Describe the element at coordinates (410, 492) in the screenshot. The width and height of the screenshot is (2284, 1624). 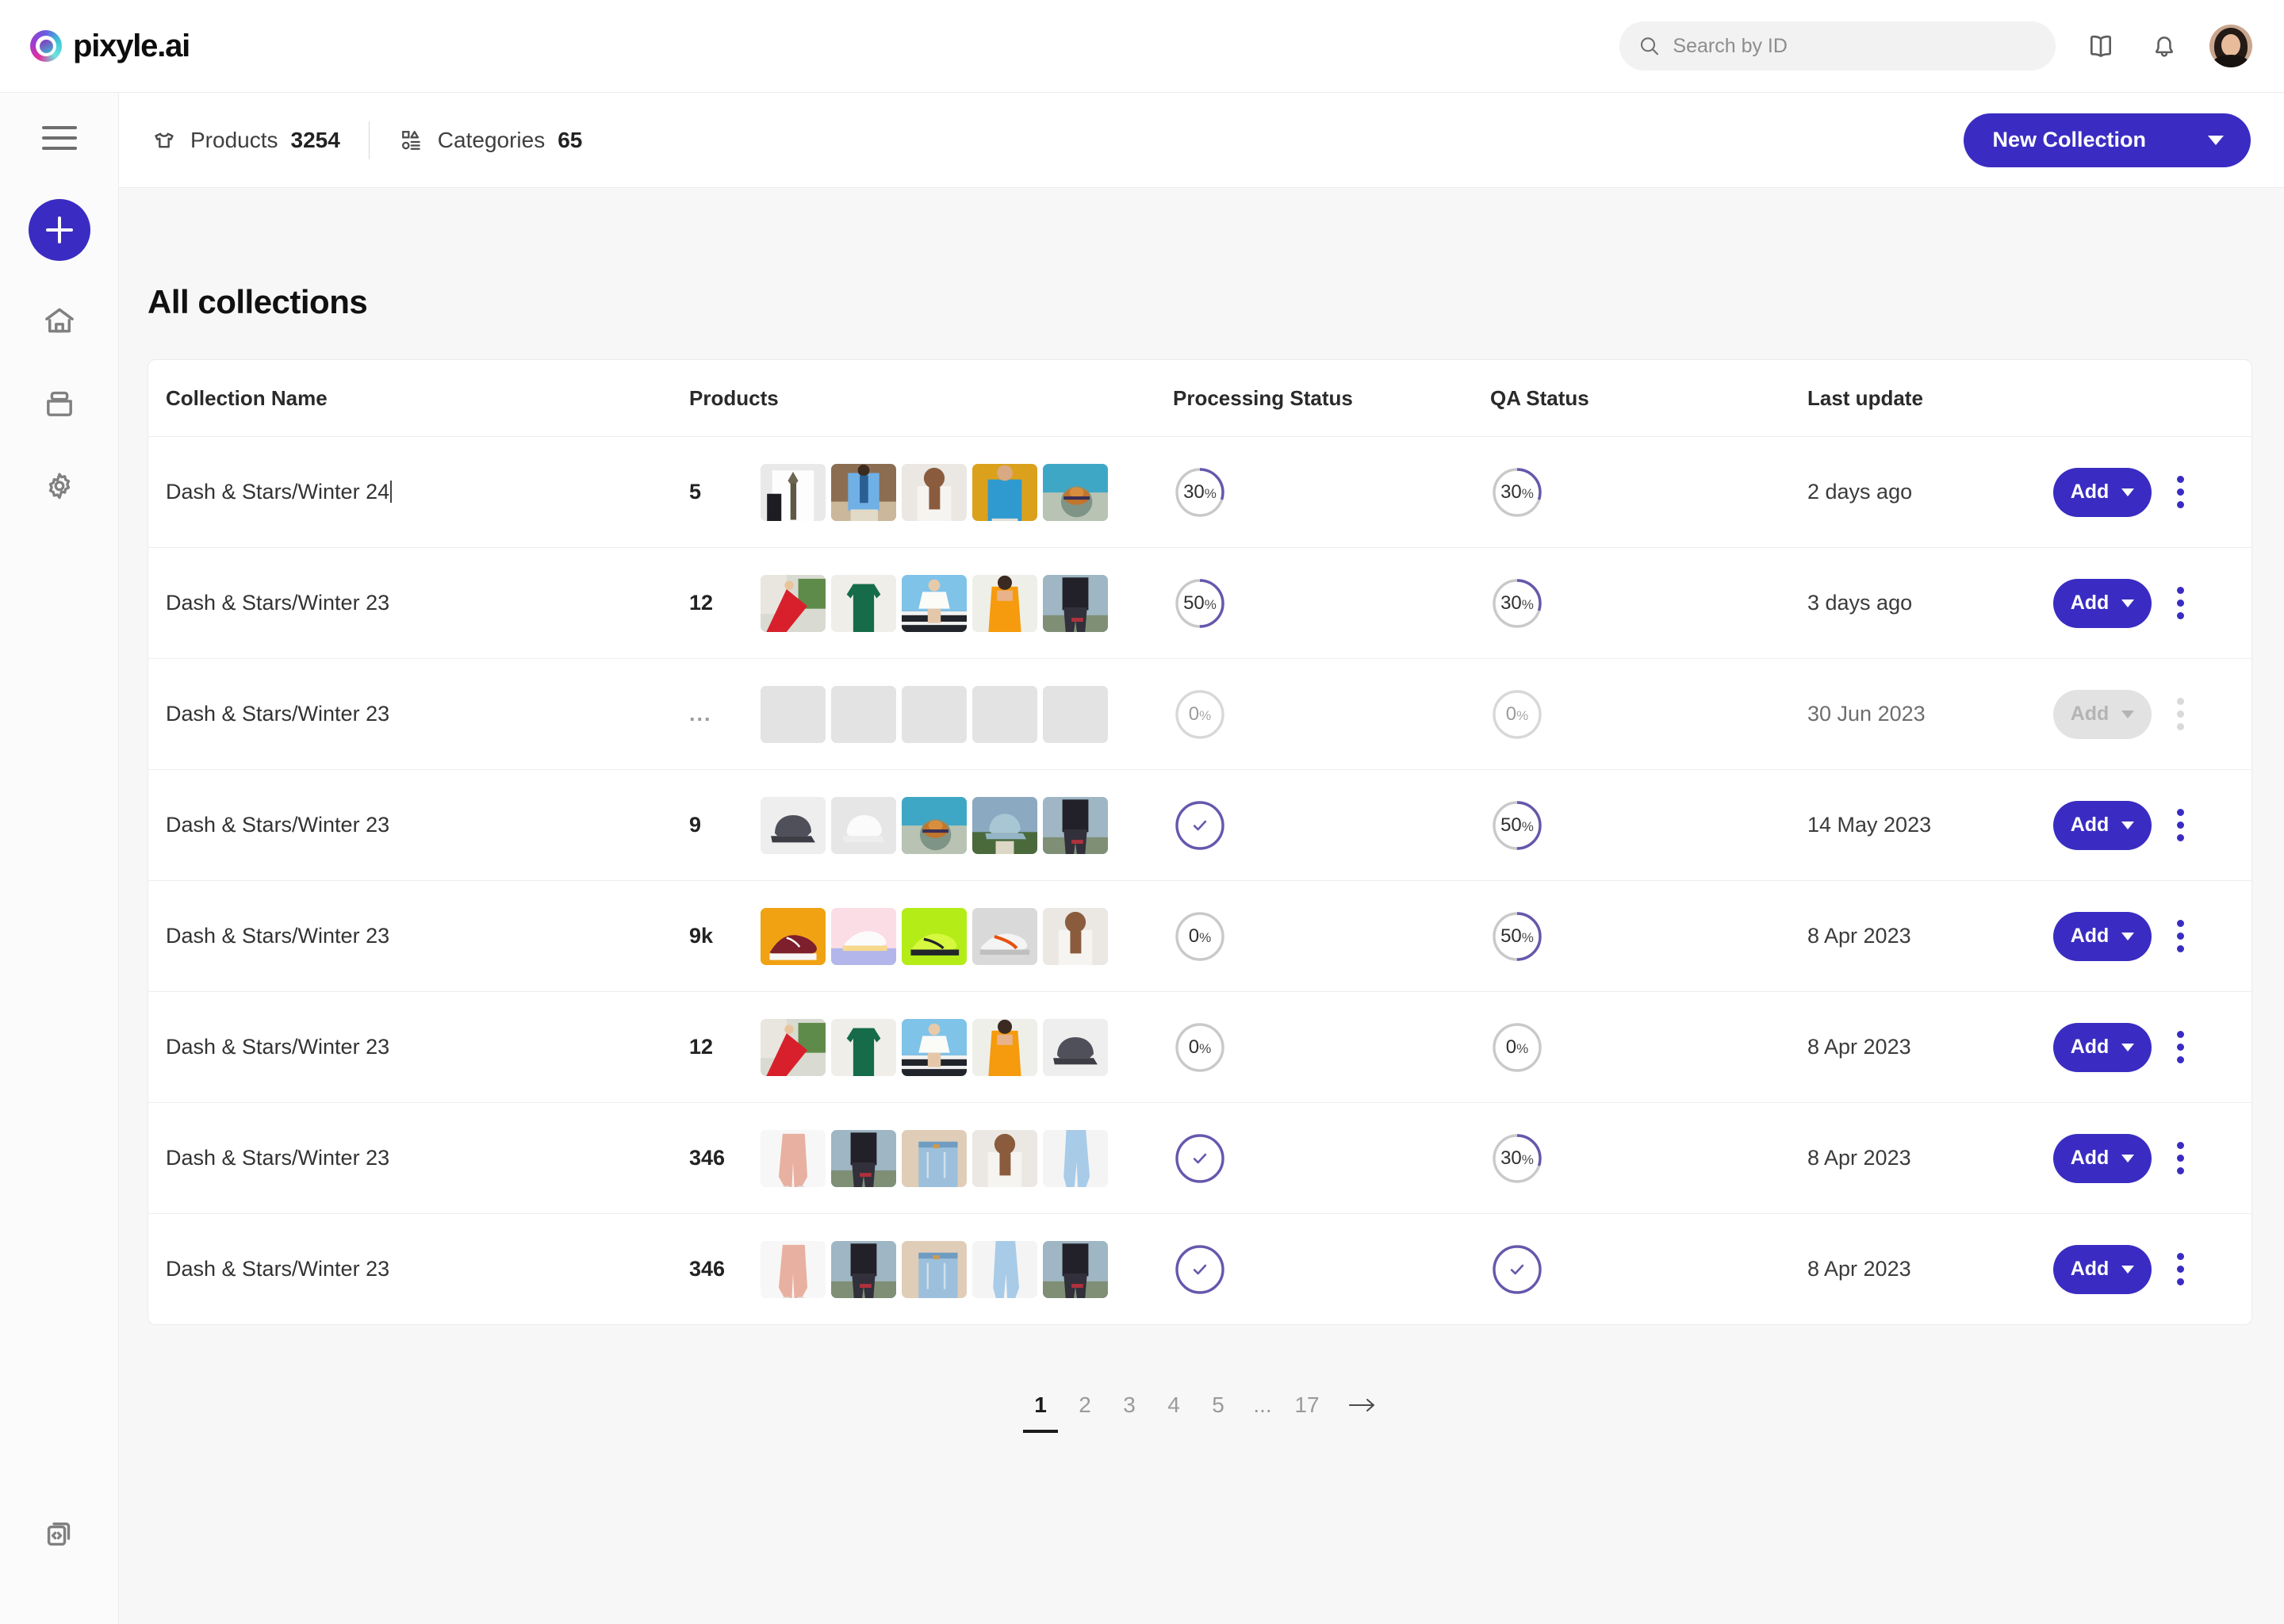
I see `collection-name: Dash & Stars/Winter 24` at that location.